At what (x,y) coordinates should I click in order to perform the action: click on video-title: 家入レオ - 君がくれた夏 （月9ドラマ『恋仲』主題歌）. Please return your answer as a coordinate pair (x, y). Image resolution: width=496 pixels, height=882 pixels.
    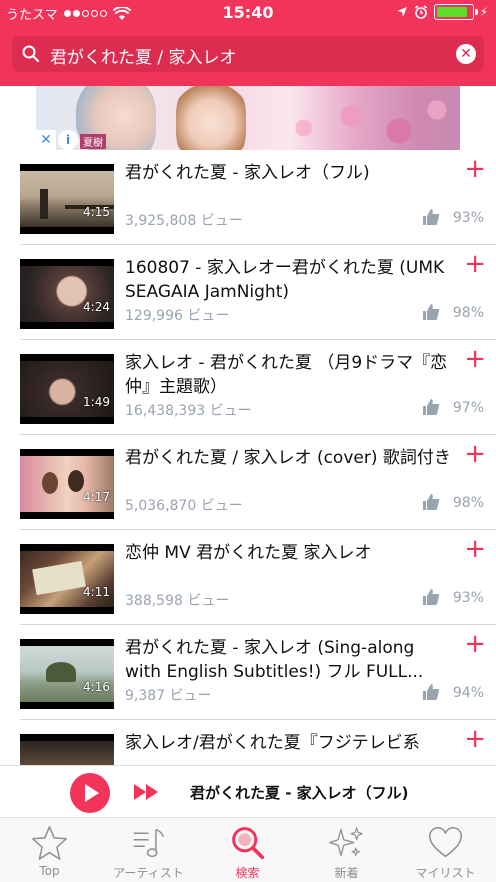
    Looking at the image, I should click on (286, 375).